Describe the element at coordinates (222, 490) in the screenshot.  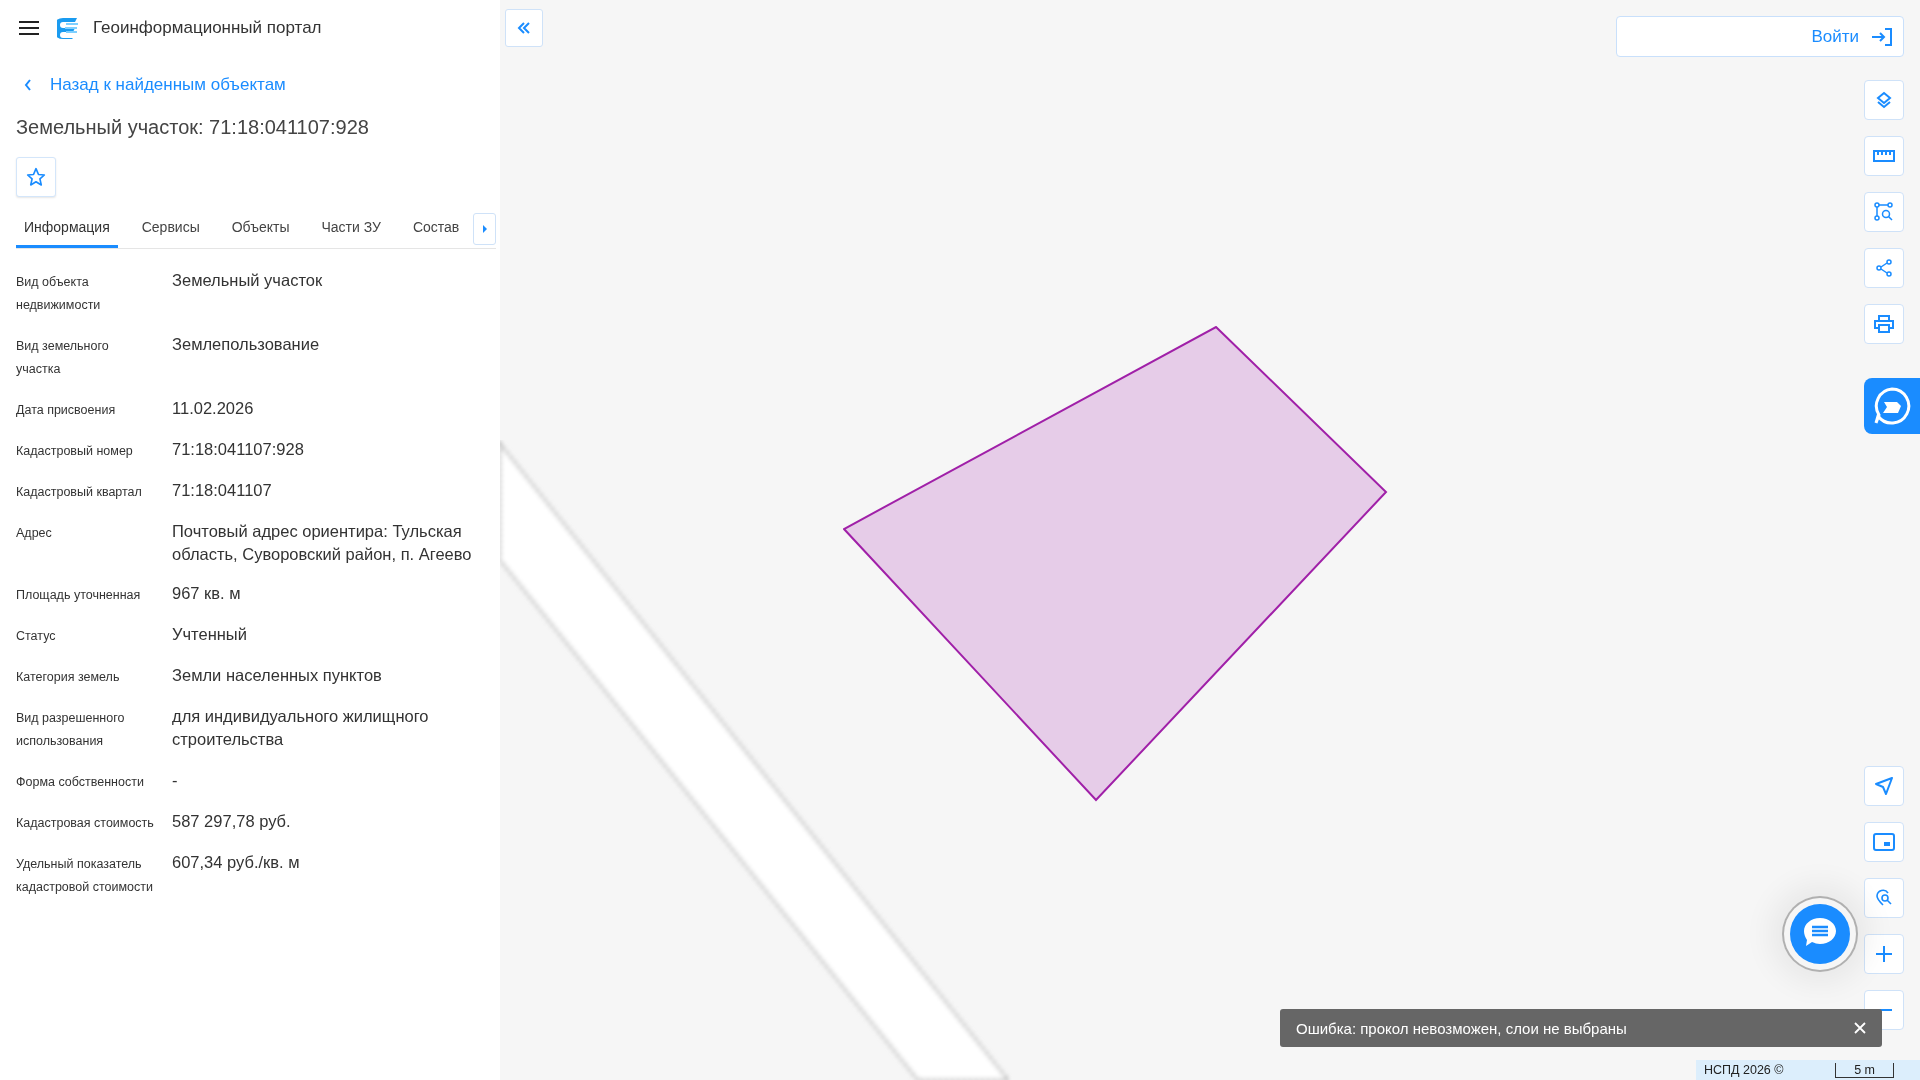
I see `field-value: 71:18:041107` at that location.